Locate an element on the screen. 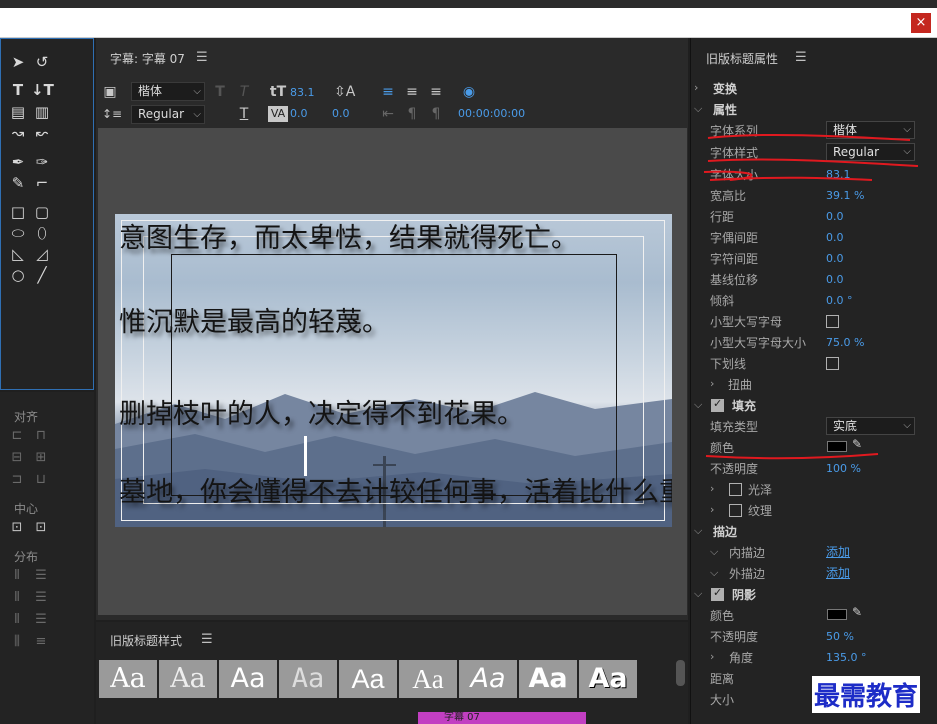 This screenshot has width=937, height=724. styles-menu-icon: ☰ is located at coordinates (207, 639).